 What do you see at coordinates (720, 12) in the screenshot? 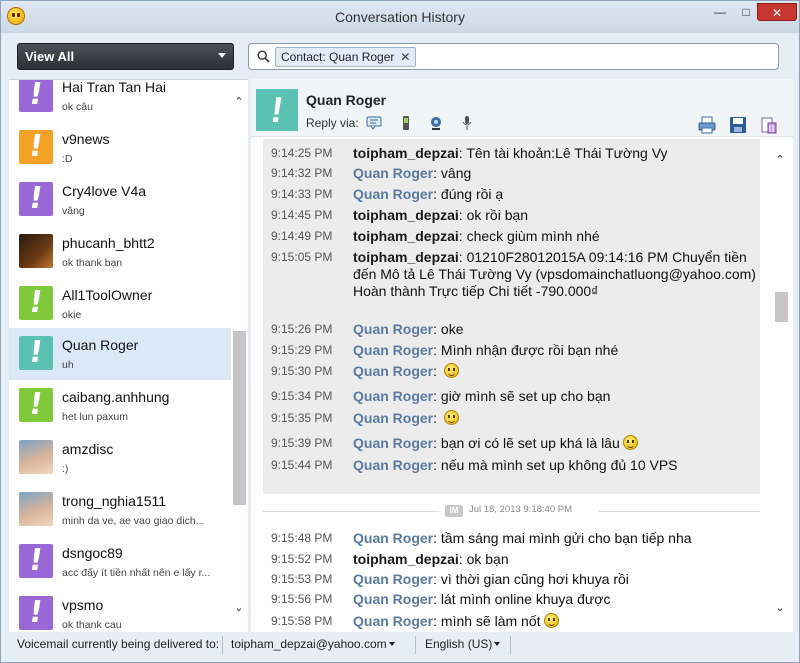
I see `minimize-button: —` at bounding box center [720, 12].